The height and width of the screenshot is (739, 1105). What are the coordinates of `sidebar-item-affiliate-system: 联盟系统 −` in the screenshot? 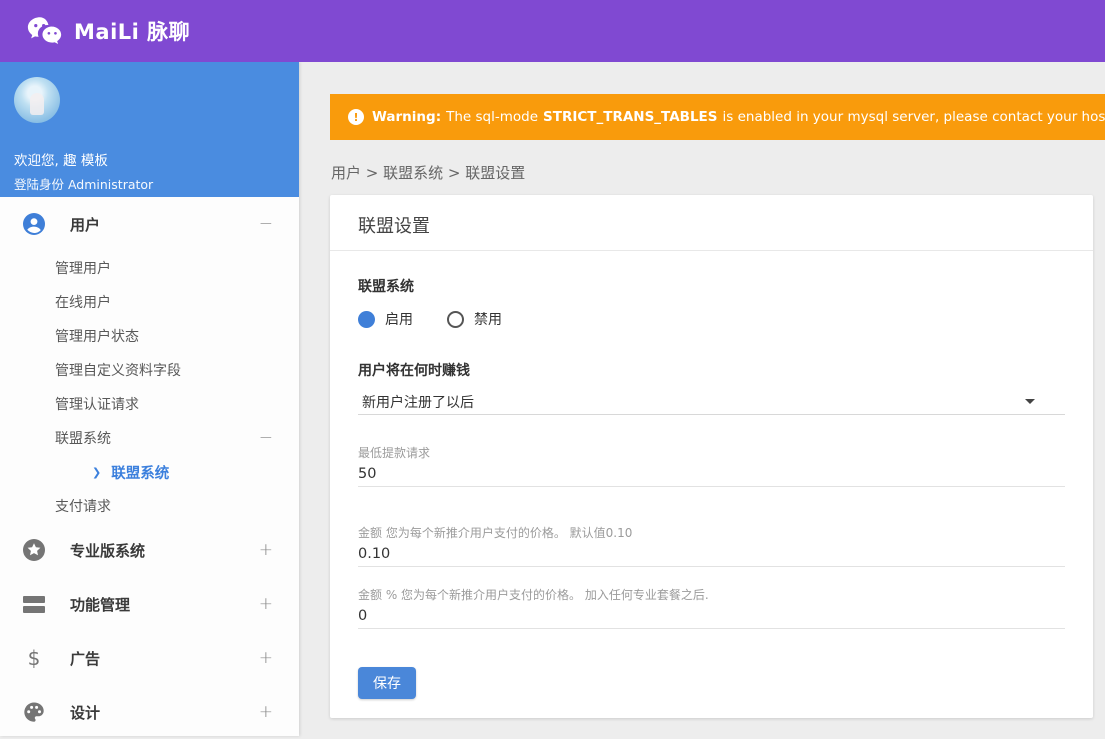 It's located at (149, 438).